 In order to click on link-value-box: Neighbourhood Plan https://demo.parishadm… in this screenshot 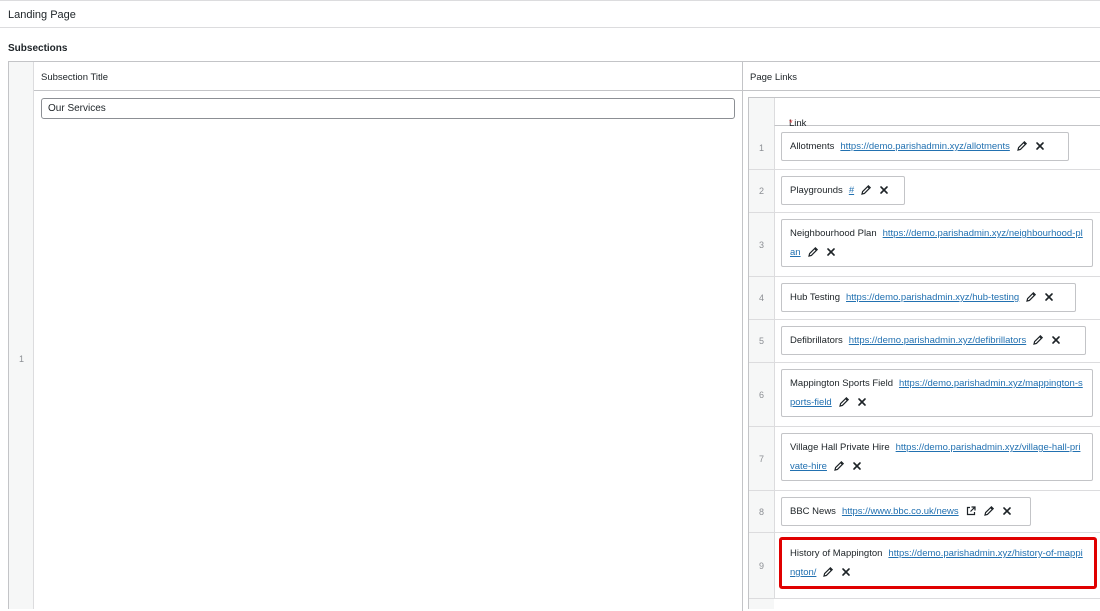, I will do `click(937, 243)`.